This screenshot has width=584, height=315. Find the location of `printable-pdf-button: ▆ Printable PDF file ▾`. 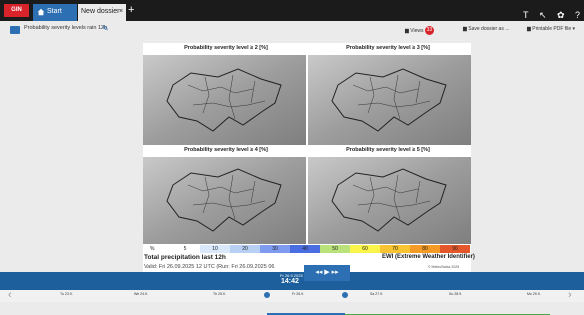

printable-pdf-button: ▆ Printable PDF file ▾ is located at coordinates (551, 29).